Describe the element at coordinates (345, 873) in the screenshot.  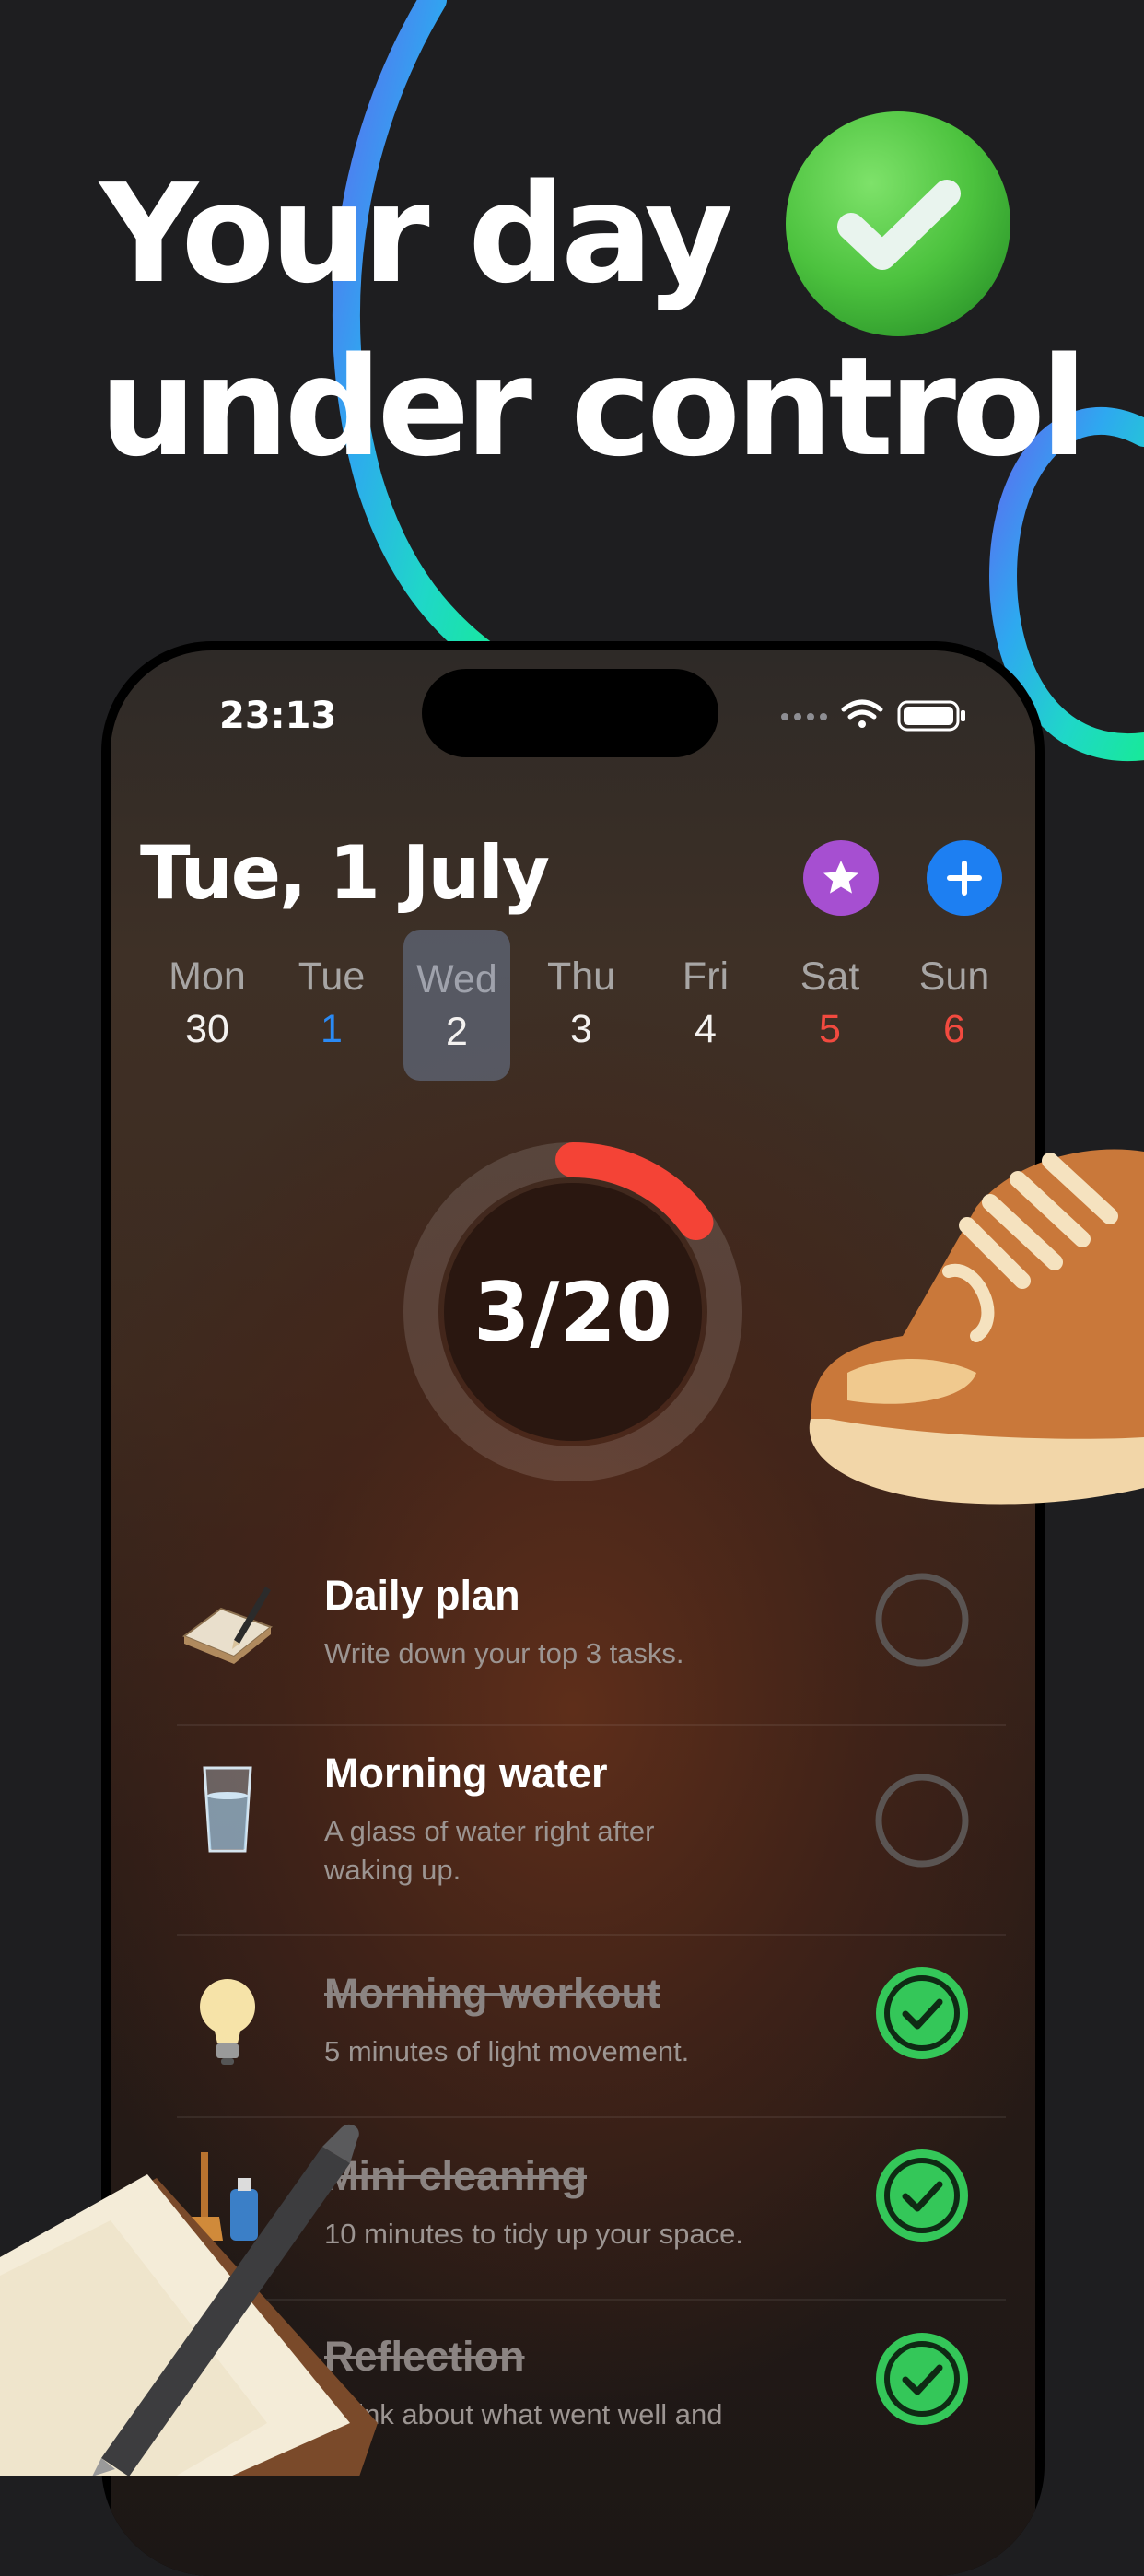
I see `date-title: Tue, 1 July` at that location.